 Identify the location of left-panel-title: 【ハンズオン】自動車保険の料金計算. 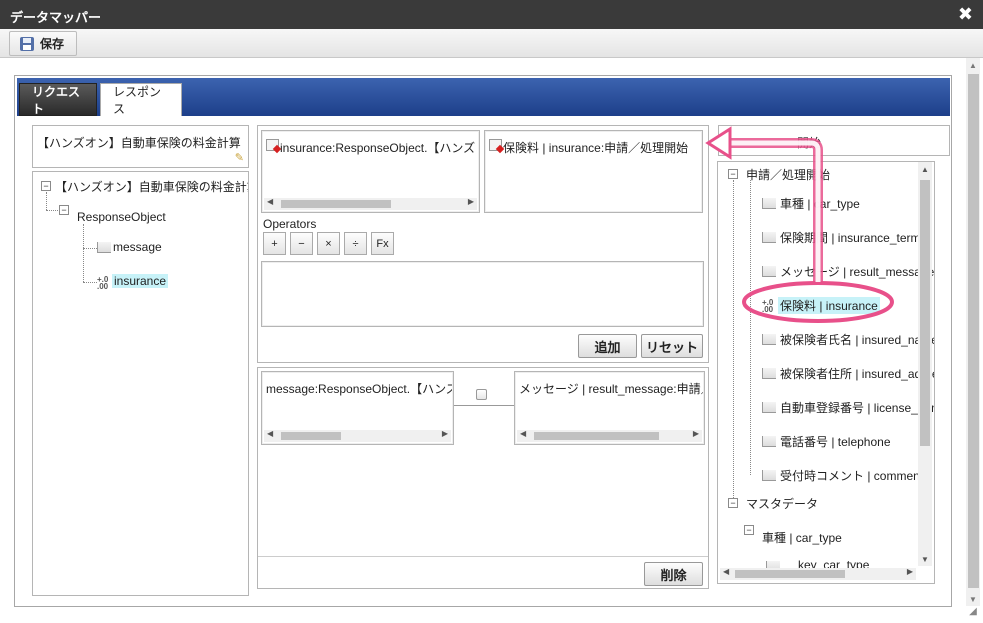
(139, 143).